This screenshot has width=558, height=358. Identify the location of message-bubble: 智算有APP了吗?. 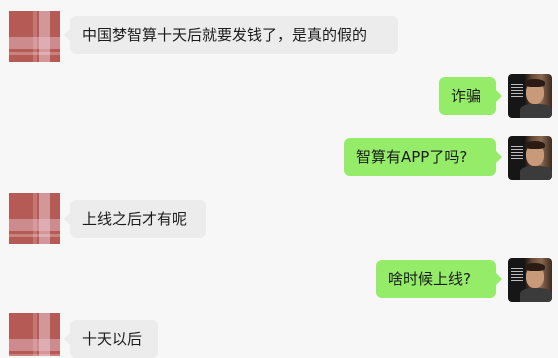
(423, 157).